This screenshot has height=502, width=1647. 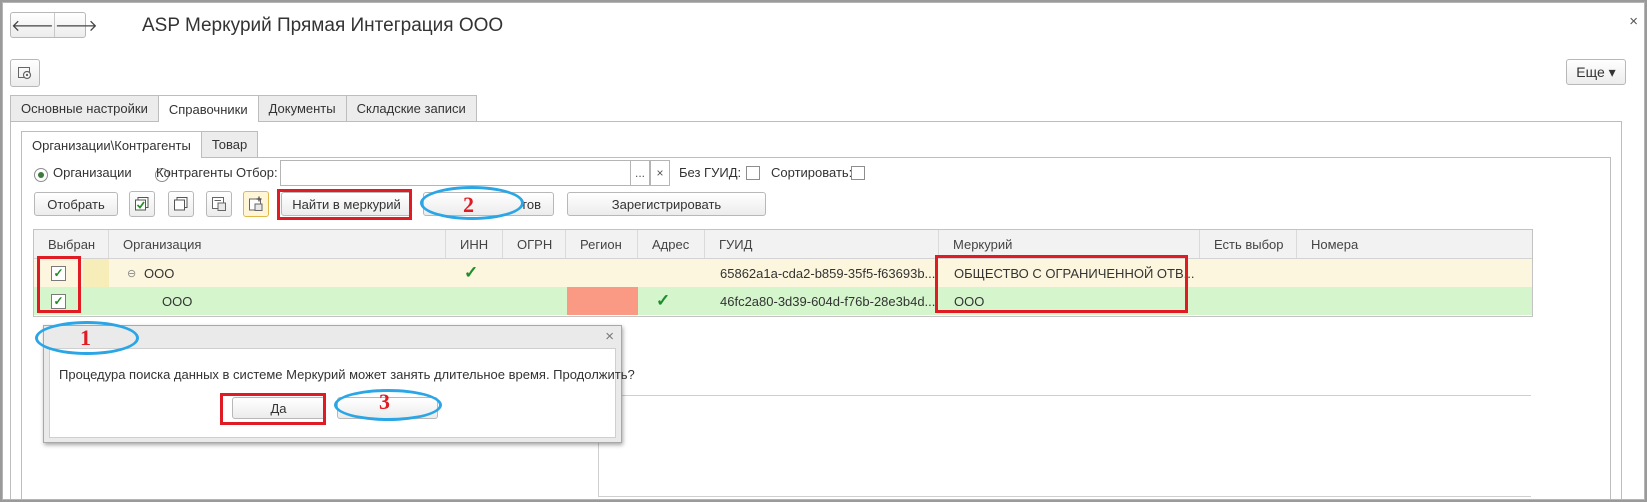 What do you see at coordinates (84, 108) in the screenshot?
I see `tab-main-settings: Основные настройки` at bounding box center [84, 108].